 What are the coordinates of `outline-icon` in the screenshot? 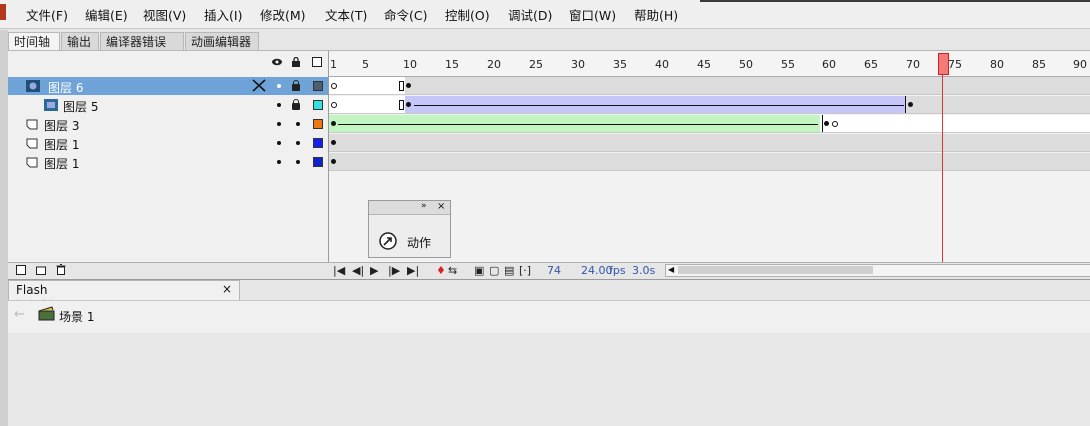 It's located at (317, 62).